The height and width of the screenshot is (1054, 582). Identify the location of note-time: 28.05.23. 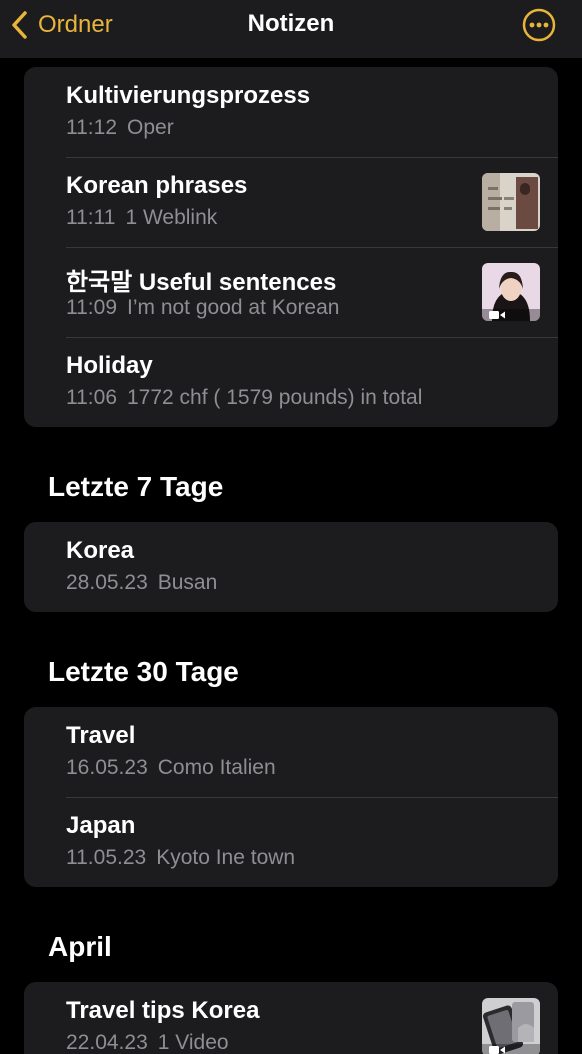
(107, 582).